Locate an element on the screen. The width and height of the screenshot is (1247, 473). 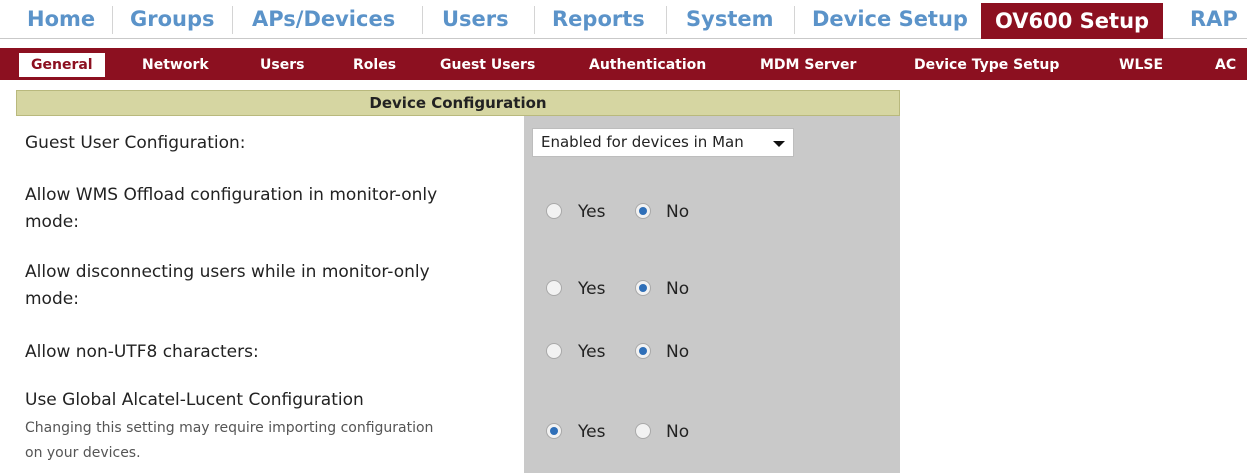
subtab-wlse: WLSE is located at coordinates (1141, 64).